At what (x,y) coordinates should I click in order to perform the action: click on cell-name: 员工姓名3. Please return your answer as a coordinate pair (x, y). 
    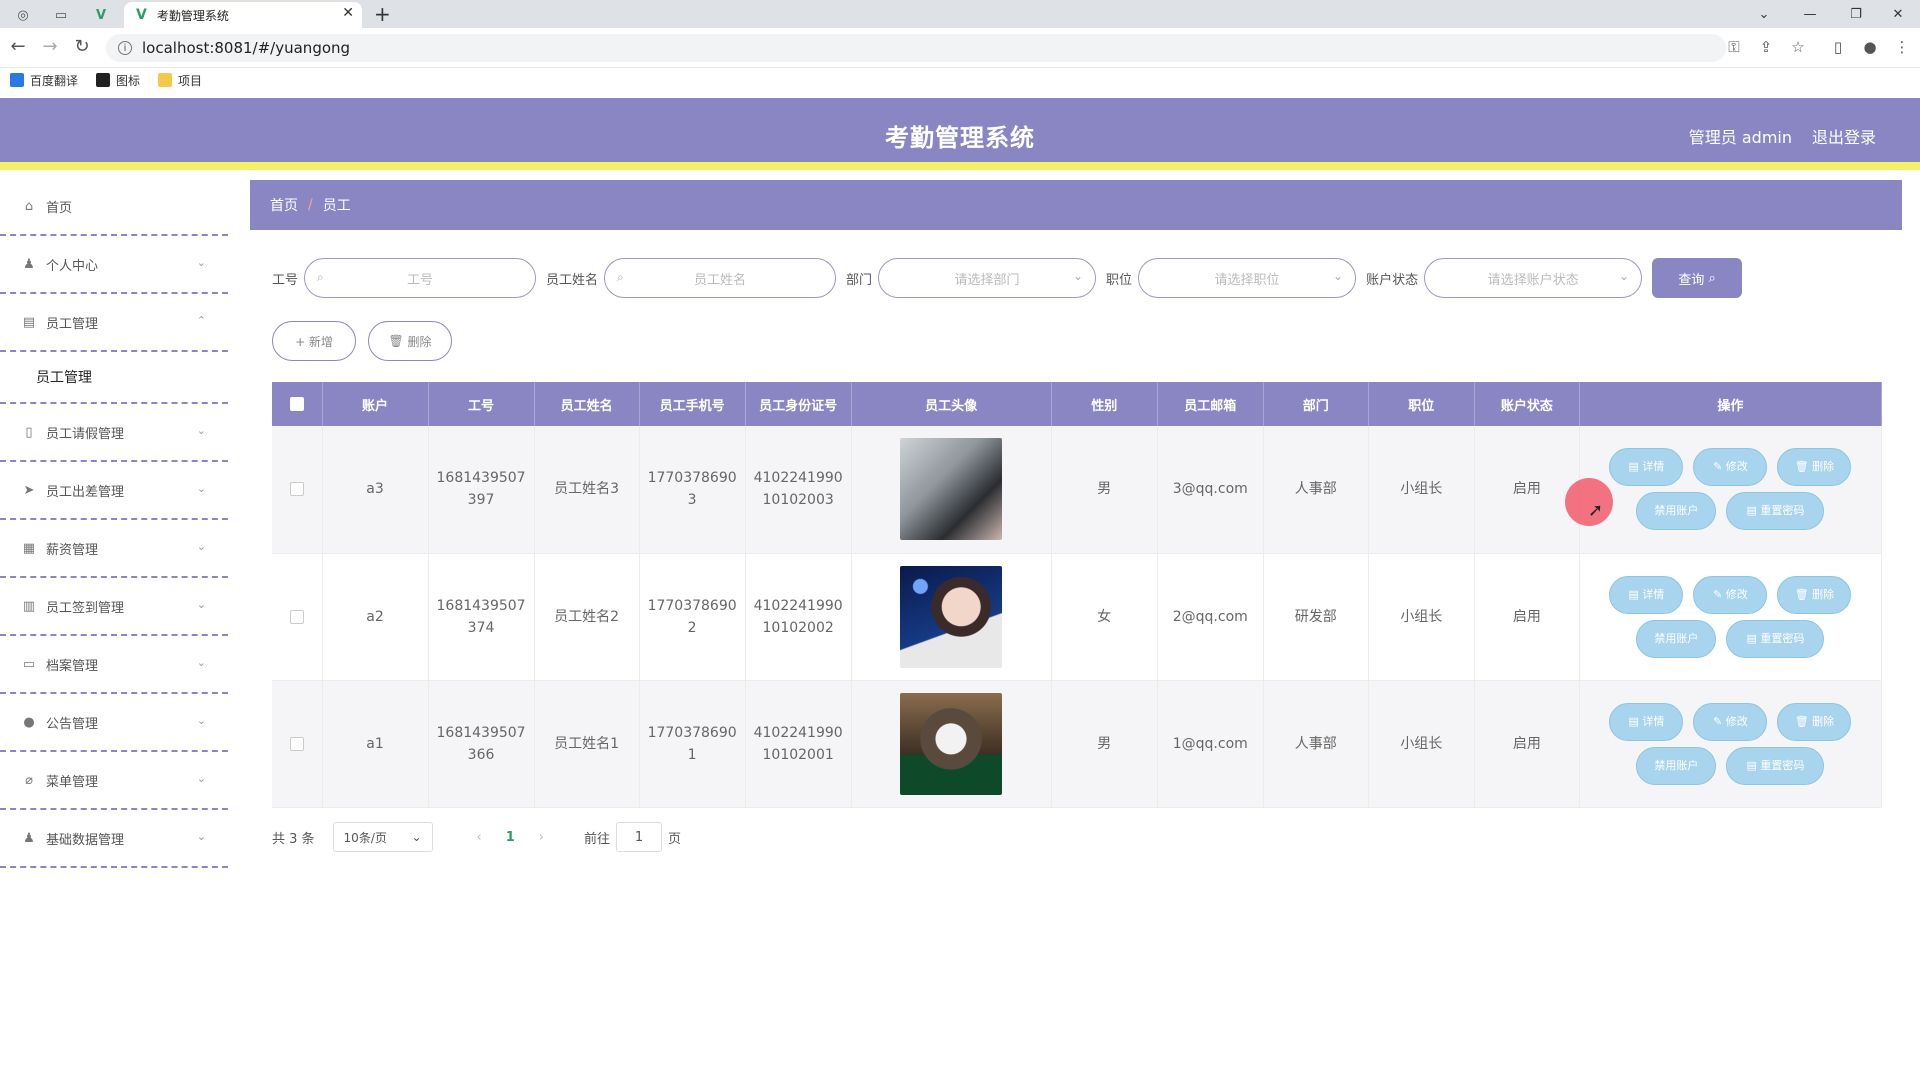
    Looking at the image, I should click on (587, 490).